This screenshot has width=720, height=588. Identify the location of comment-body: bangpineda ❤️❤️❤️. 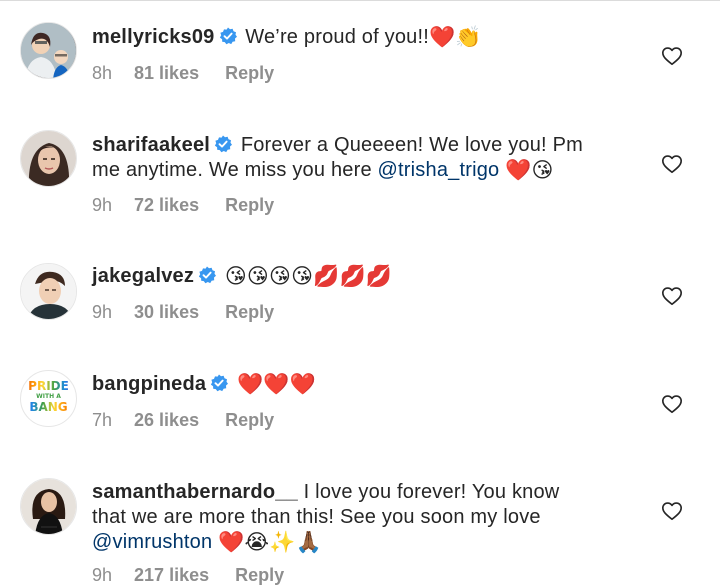
(362, 384).